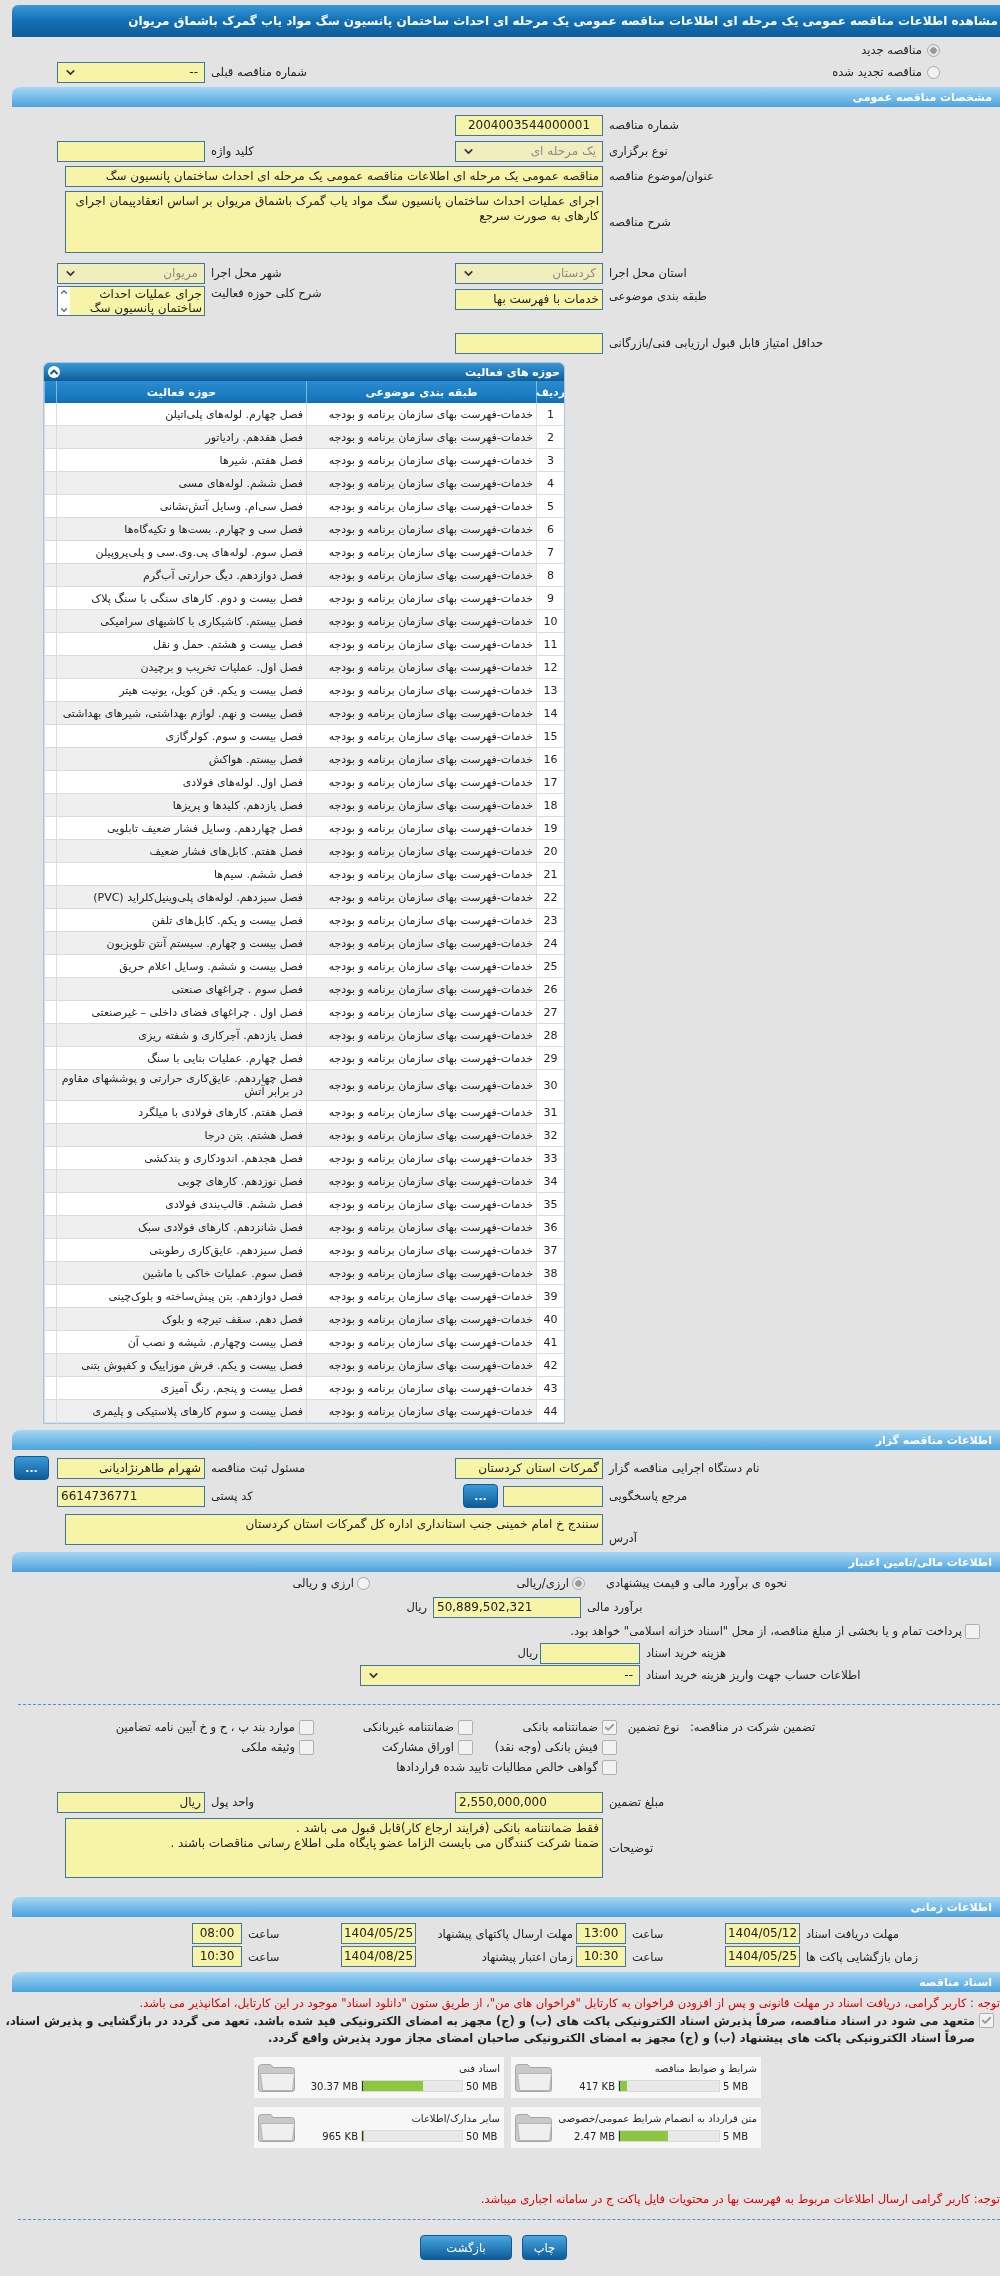 The height and width of the screenshot is (2276, 1000). I want to click on field-label: نحوه ی برآورد مالی و قیمت پیشنهادی, so click(697, 1583).